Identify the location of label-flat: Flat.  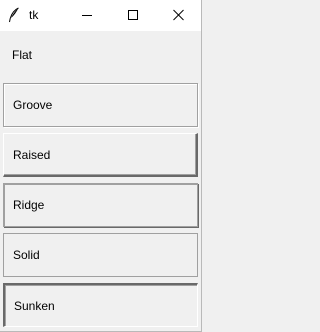
(100, 55).